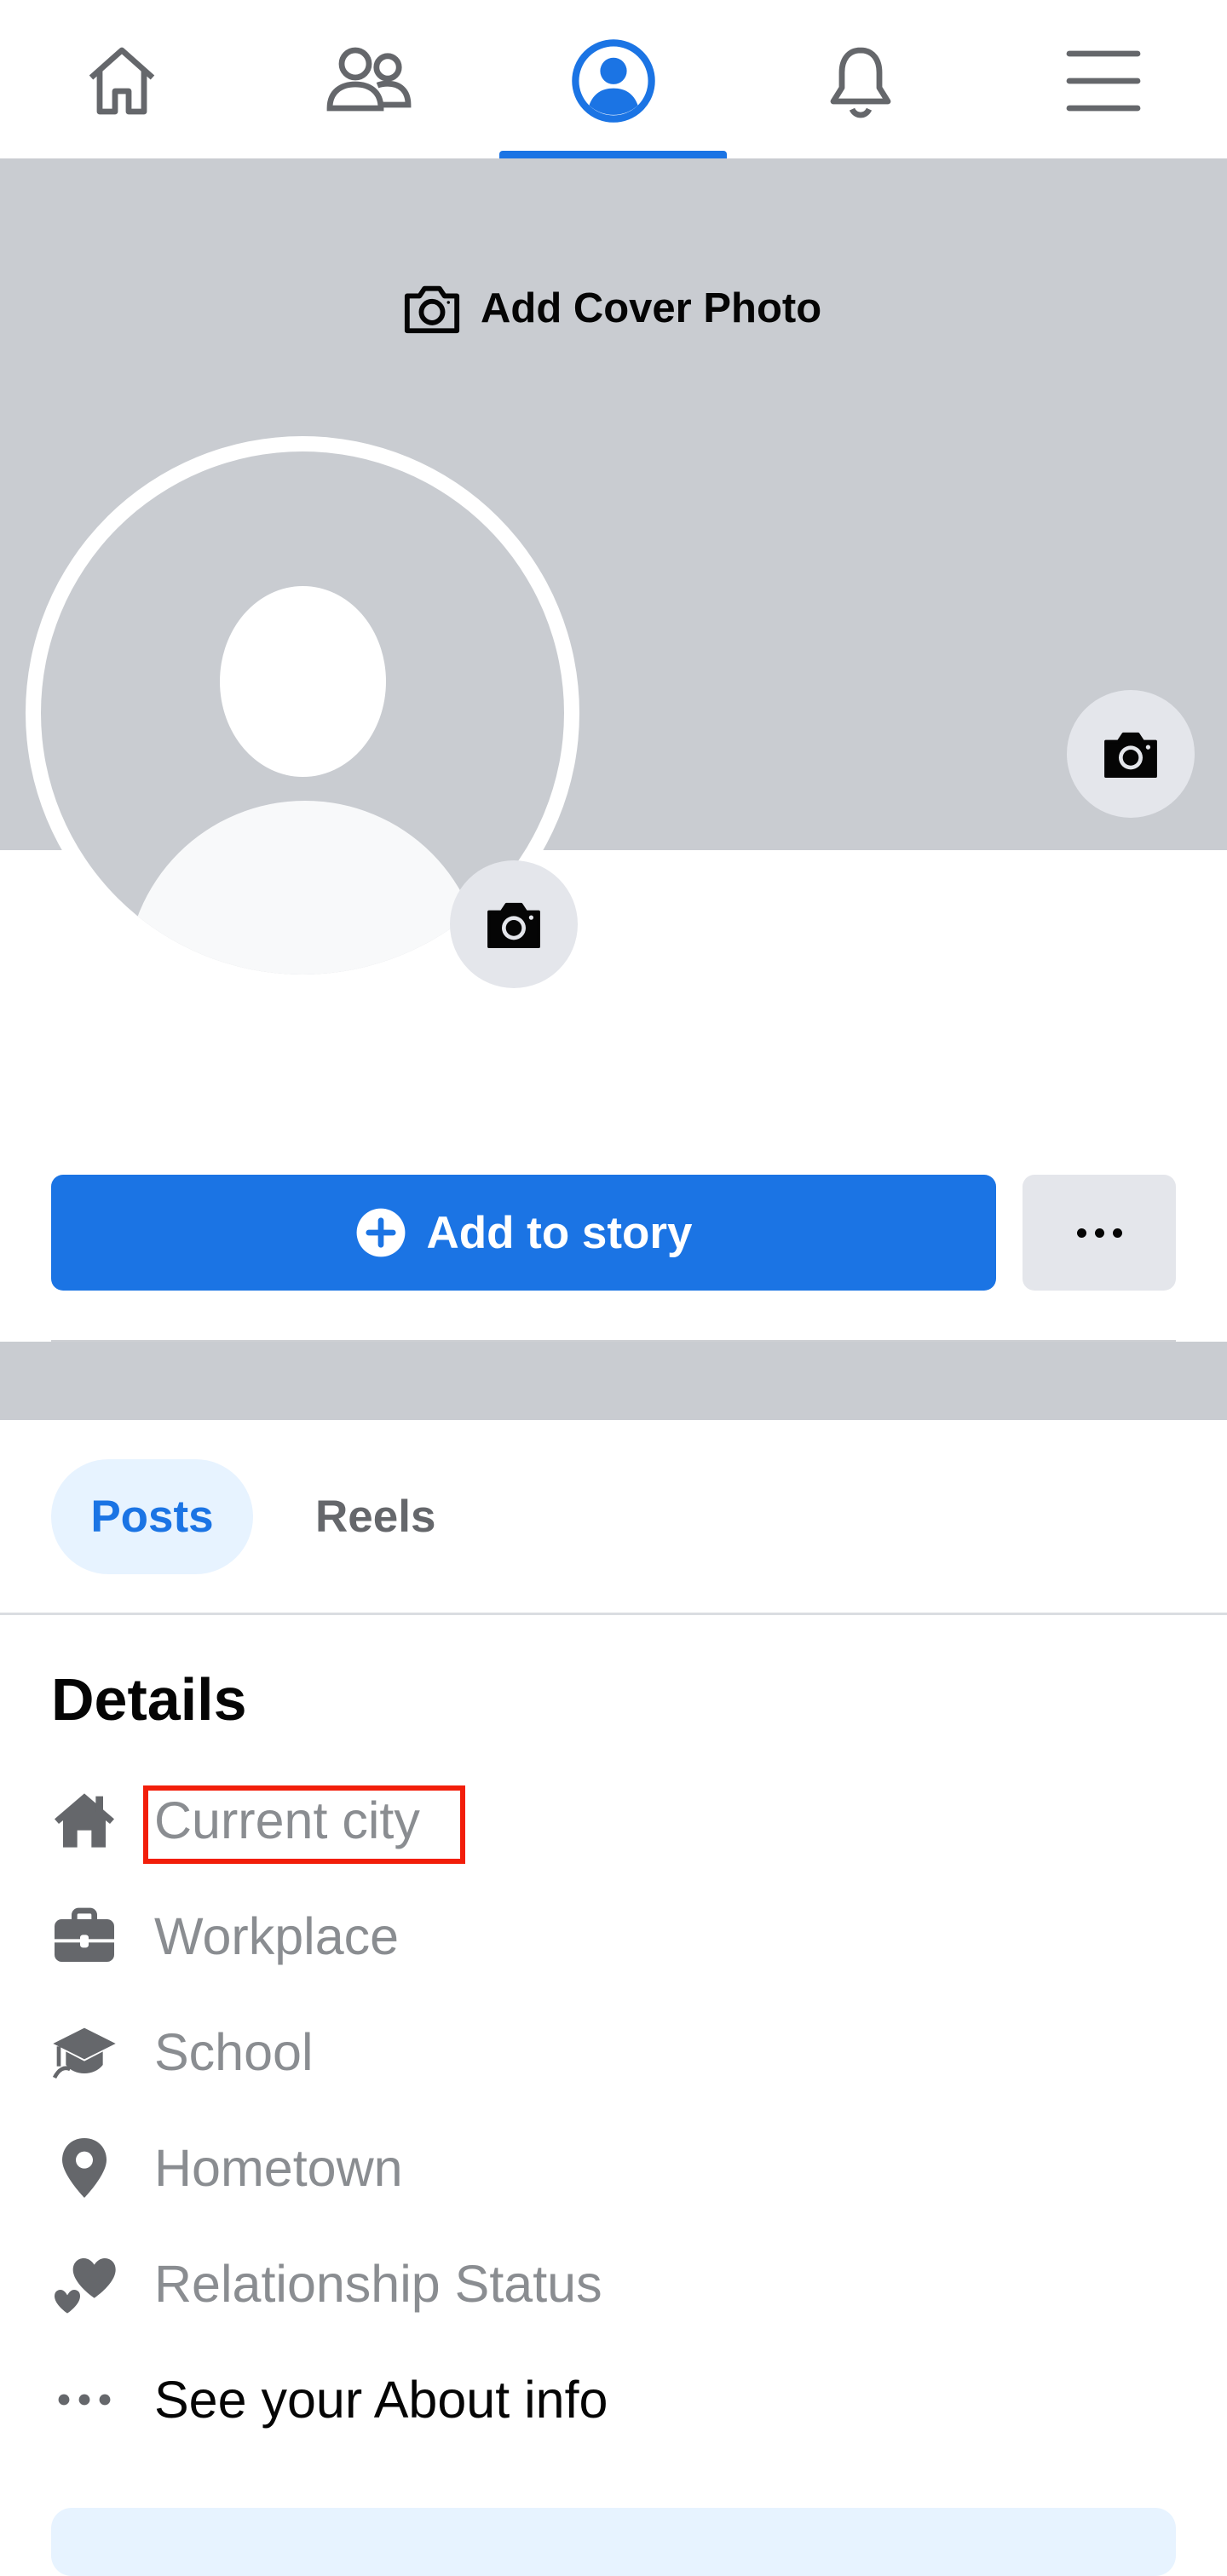 The width and height of the screenshot is (1227, 2576). What do you see at coordinates (381, 1233) in the screenshot?
I see `plus-circle-icon` at bounding box center [381, 1233].